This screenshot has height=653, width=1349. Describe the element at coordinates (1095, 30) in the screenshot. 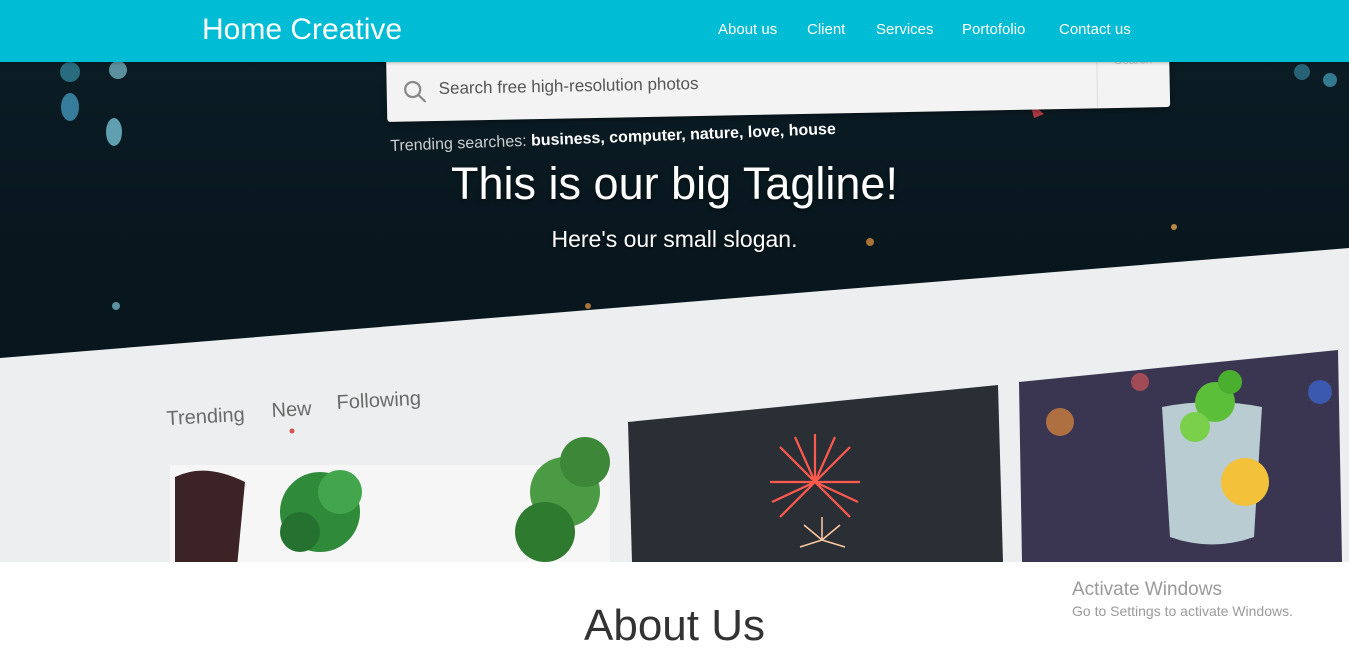

I see `nav-link-contact-us: Contact us` at that location.